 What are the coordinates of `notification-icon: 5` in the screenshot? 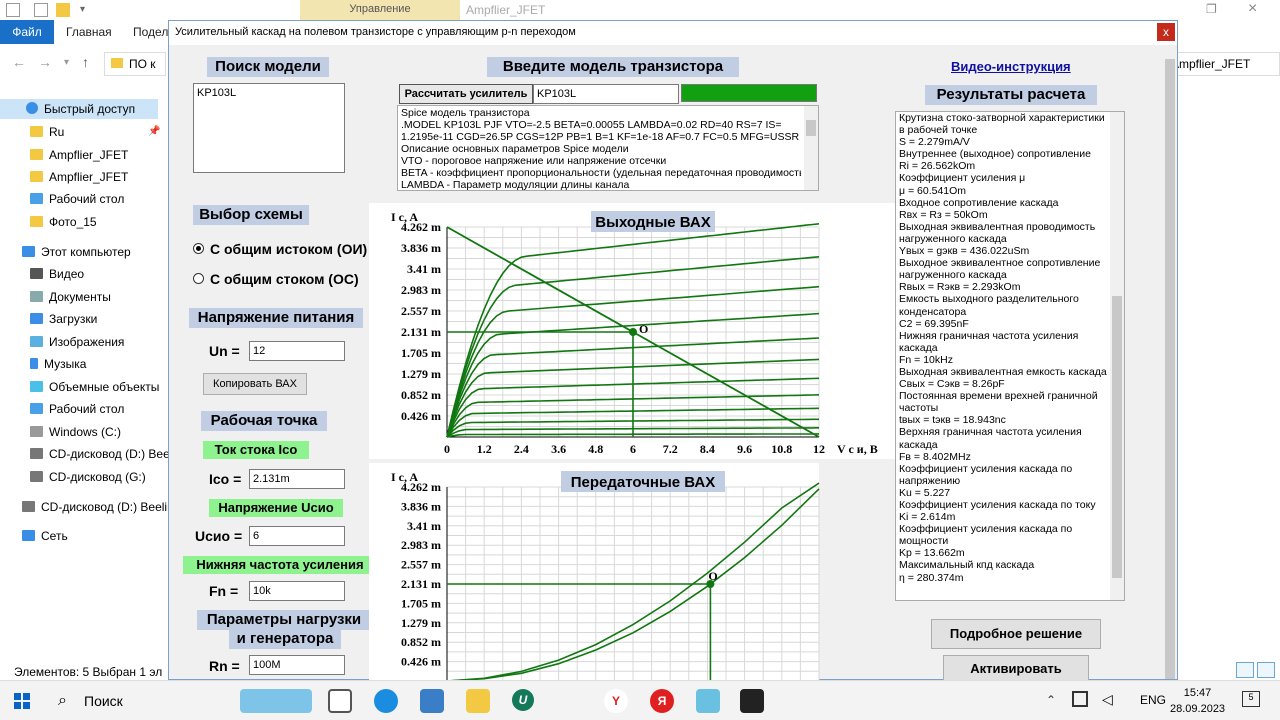 It's located at (1251, 699).